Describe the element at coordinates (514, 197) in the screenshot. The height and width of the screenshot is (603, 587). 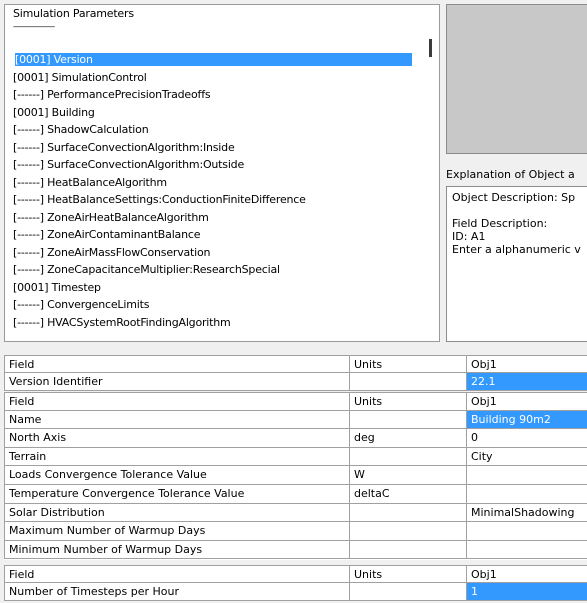
I see `explanation-line: Object Description: Sp` at that location.